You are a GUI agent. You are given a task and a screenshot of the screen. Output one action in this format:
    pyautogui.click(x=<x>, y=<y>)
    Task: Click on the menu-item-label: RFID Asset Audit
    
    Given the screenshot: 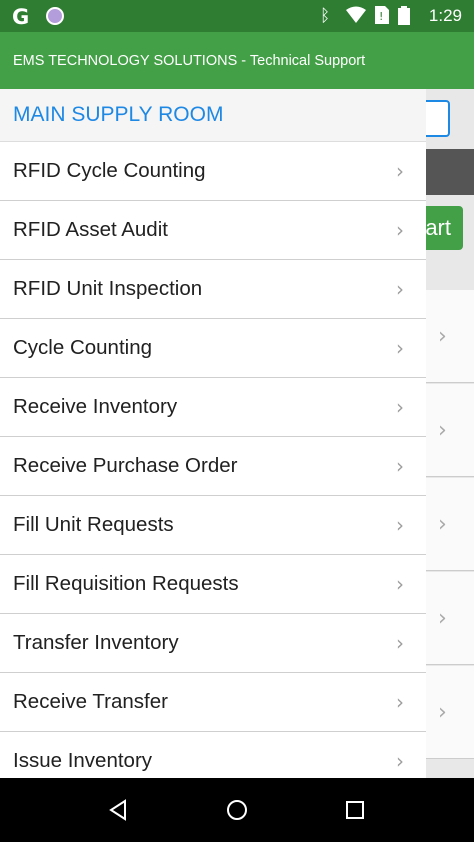 What is the action you would take?
    pyautogui.click(x=90, y=229)
    